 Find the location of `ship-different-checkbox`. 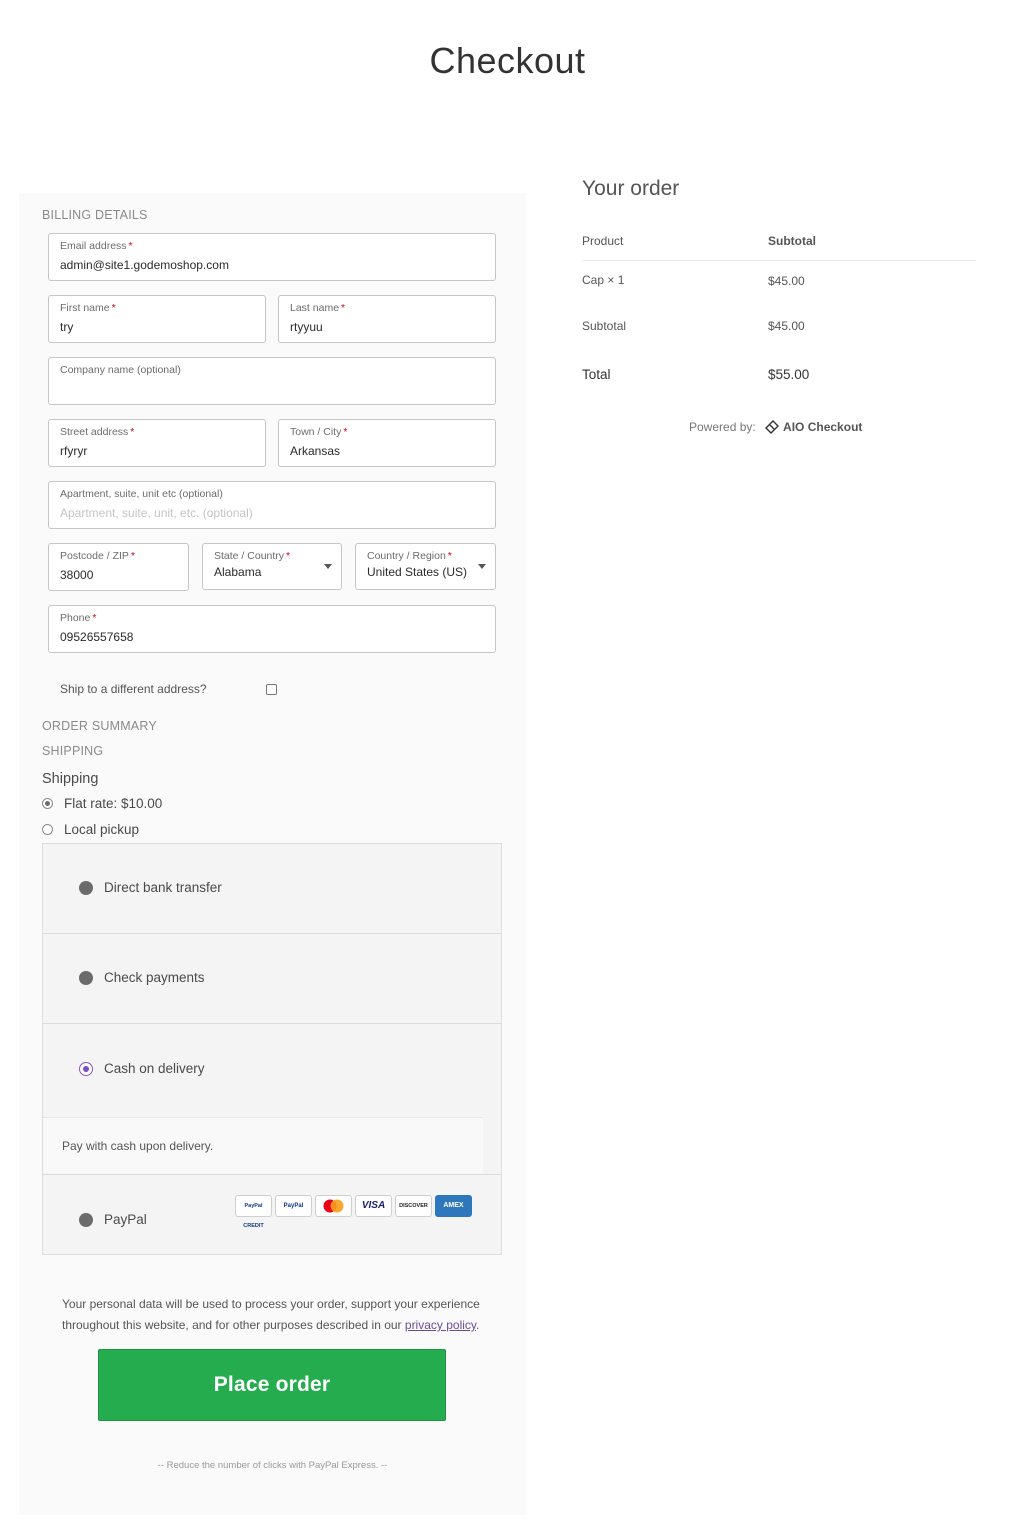

ship-different-checkbox is located at coordinates (271, 689).